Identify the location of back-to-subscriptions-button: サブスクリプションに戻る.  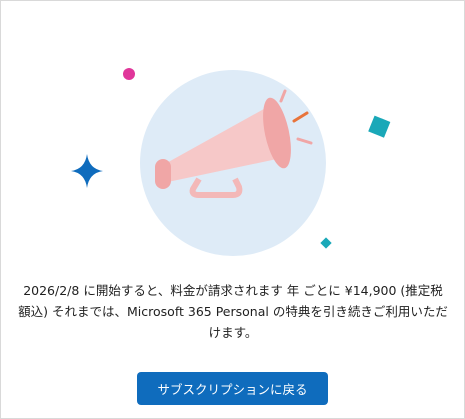
(232, 388).